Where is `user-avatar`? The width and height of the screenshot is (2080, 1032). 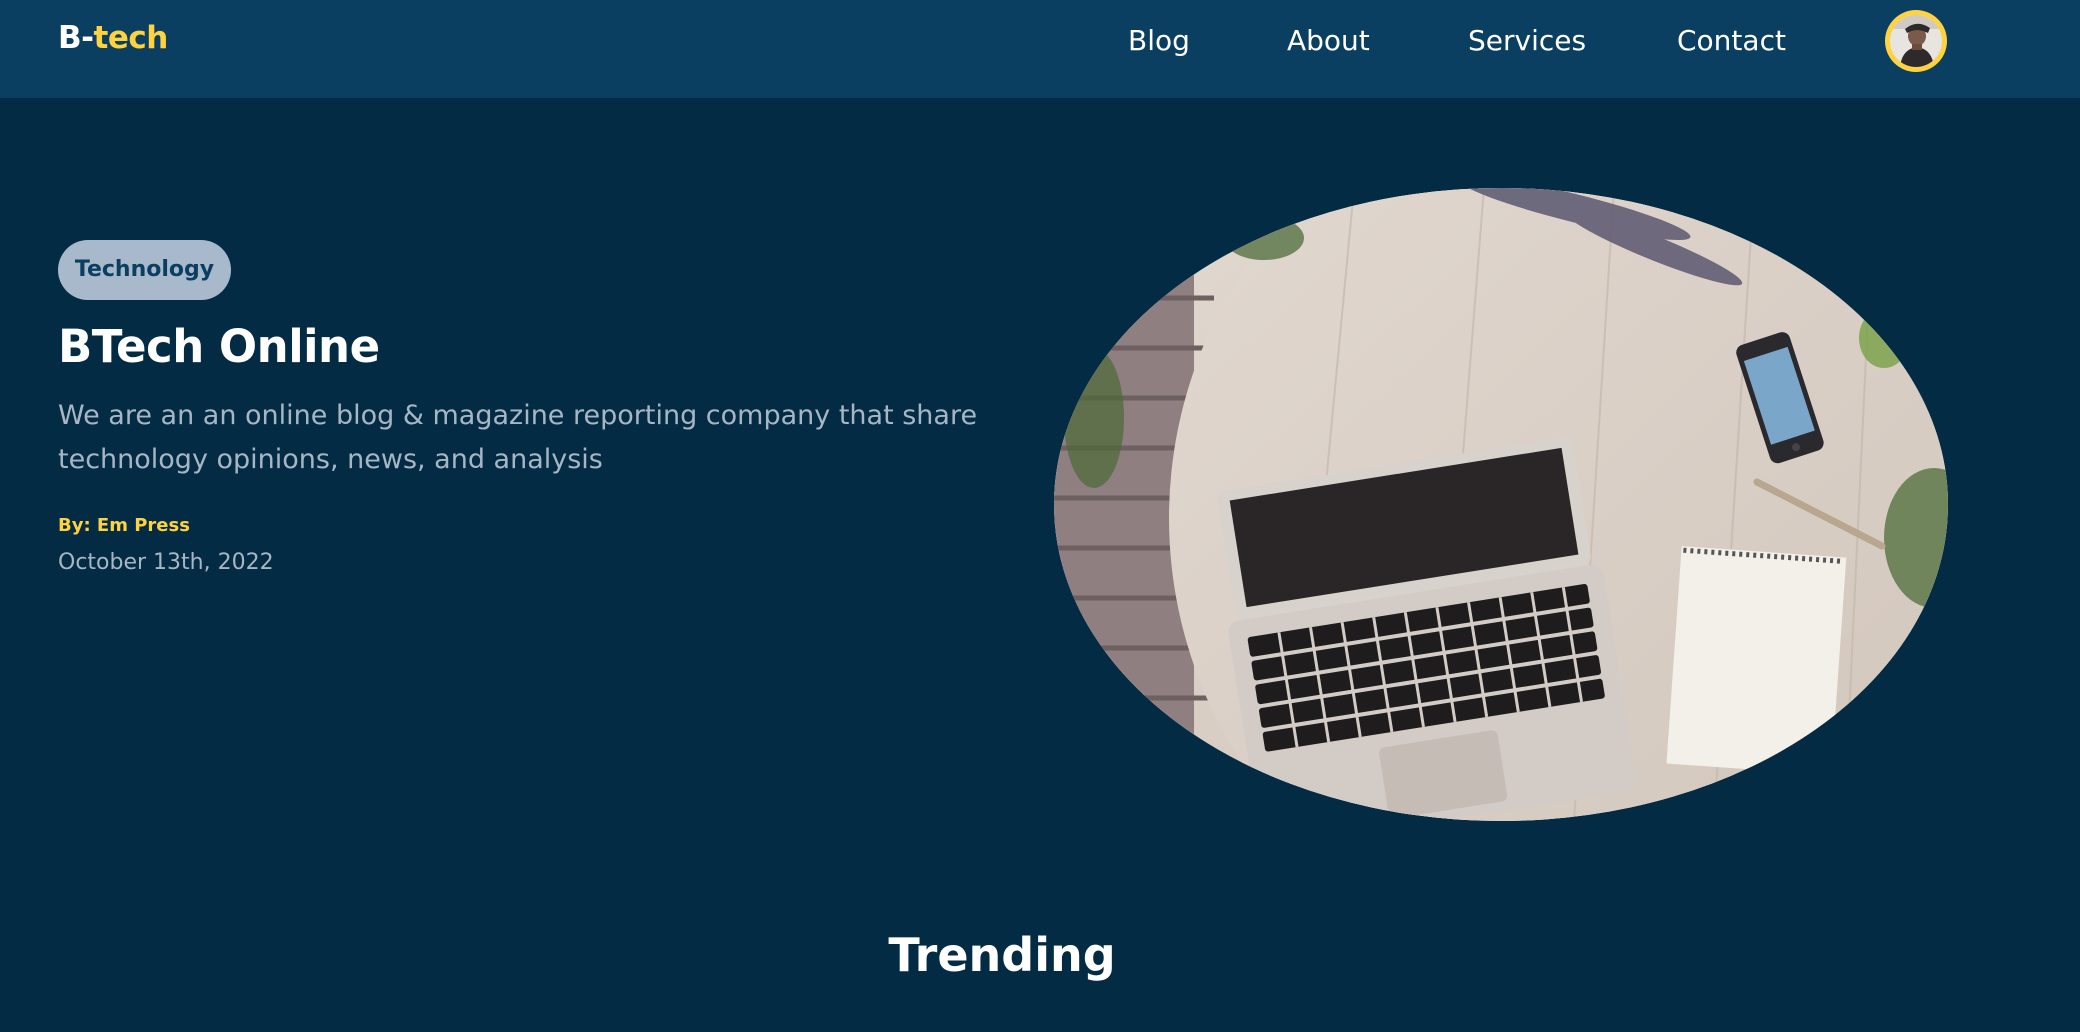
user-avatar is located at coordinates (1916, 41).